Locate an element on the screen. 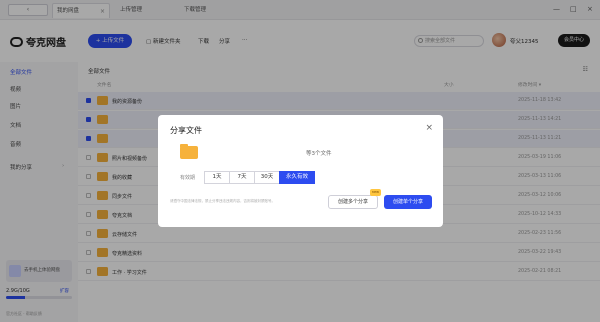 The height and width of the screenshot is (322, 600). validity-options: 1天 7天 30天 永久有效 is located at coordinates (259, 177).